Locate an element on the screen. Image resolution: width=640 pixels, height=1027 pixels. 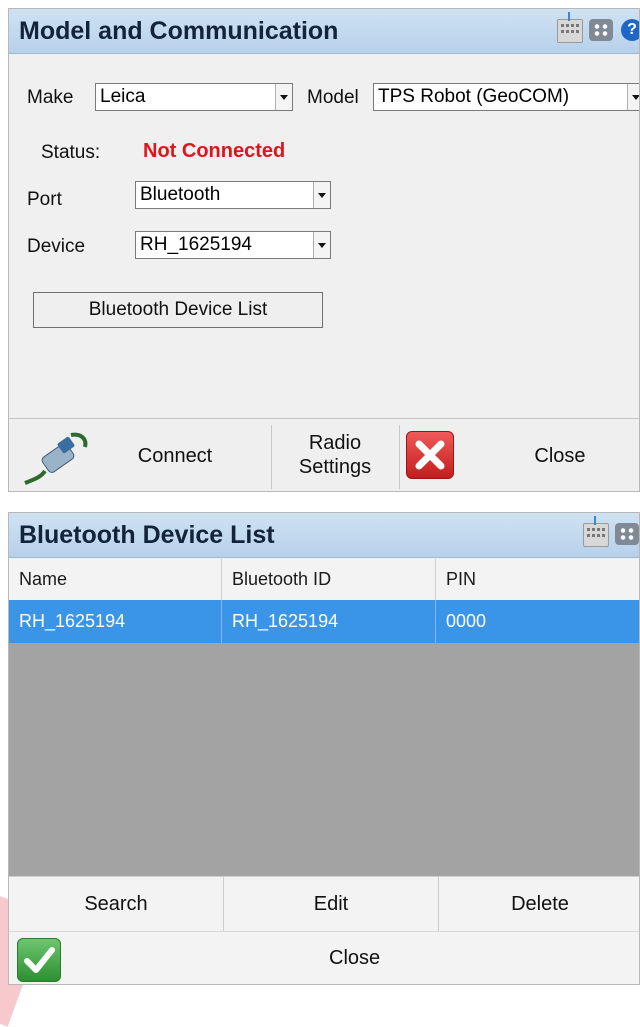
device-select: RH_1625194 is located at coordinates (233, 245).